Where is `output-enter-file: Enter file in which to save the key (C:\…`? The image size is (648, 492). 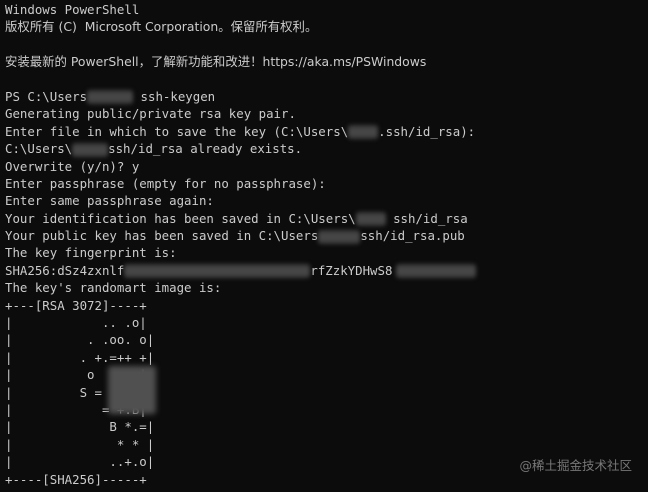
output-enter-file: Enter file in which to save the key (C:\… is located at coordinates (326, 131).